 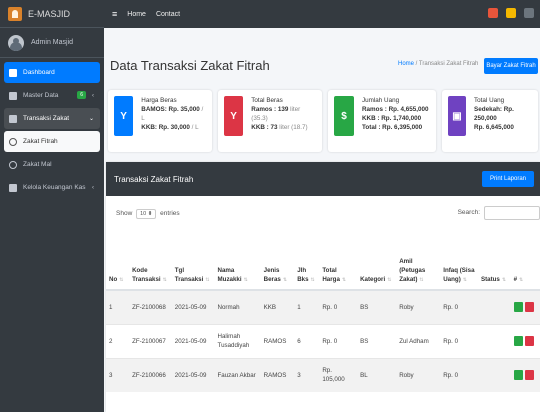 I want to click on show-label: Show, so click(x=124, y=213).